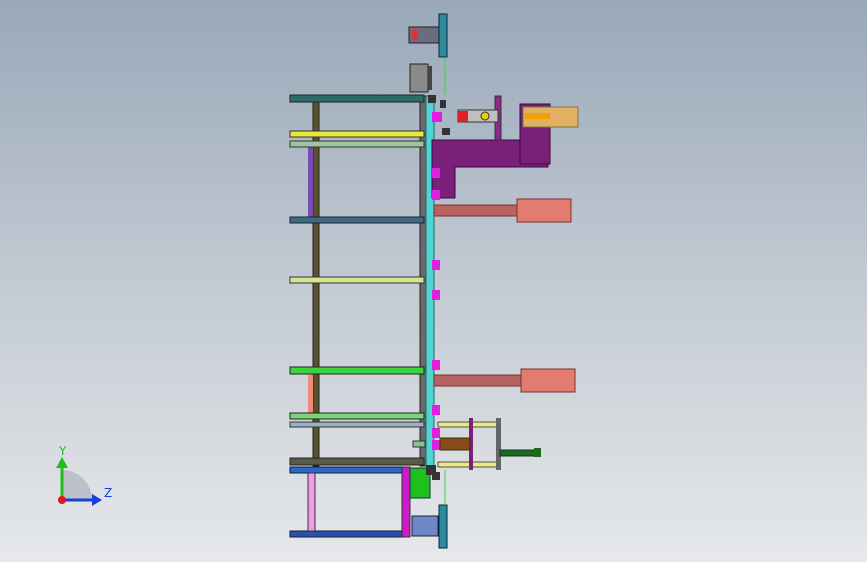 The image size is (867, 562). Describe the element at coordinates (548, 380) in the screenshot. I see `cylinder-bottom` at that location.